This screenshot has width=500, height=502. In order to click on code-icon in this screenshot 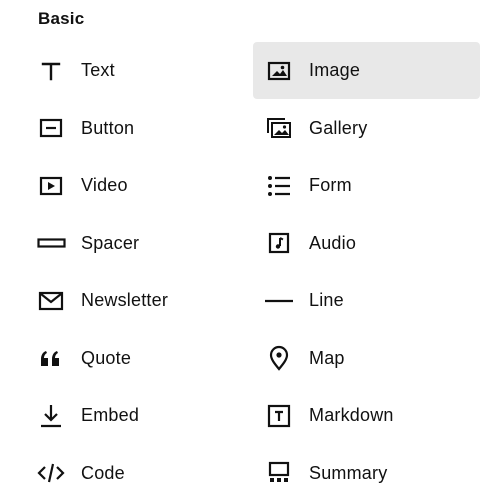, I will do `click(51, 473)`.